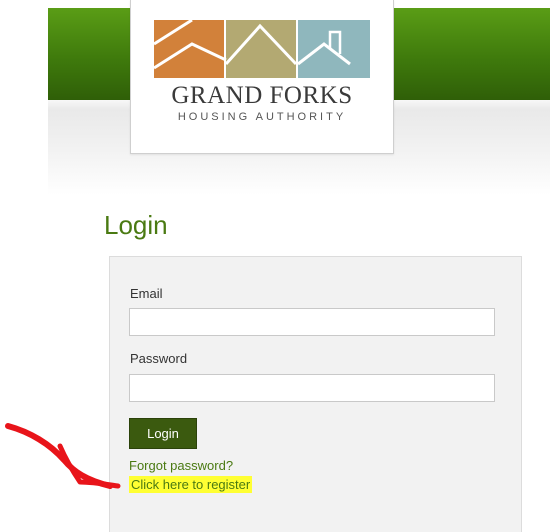 The height and width of the screenshot is (532, 550). I want to click on logo: GRAND FORKS HOUSING AUTHORITY, so click(262, 77).